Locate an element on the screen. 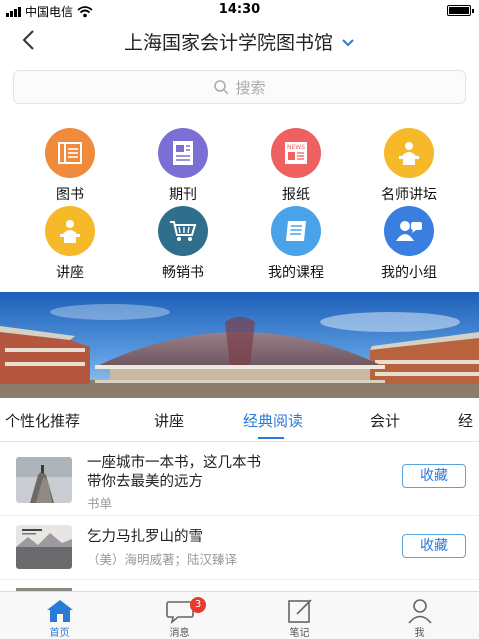 This screenshot has height=639, width=479. note-icon is located at coordinates (300, 611).